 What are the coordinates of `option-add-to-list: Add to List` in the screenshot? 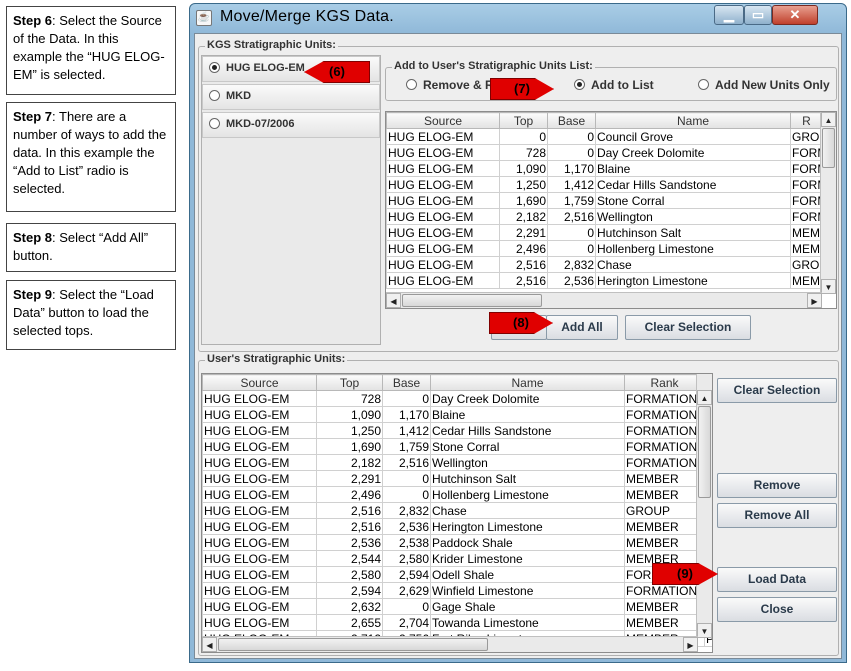 It's located at (614, 85).